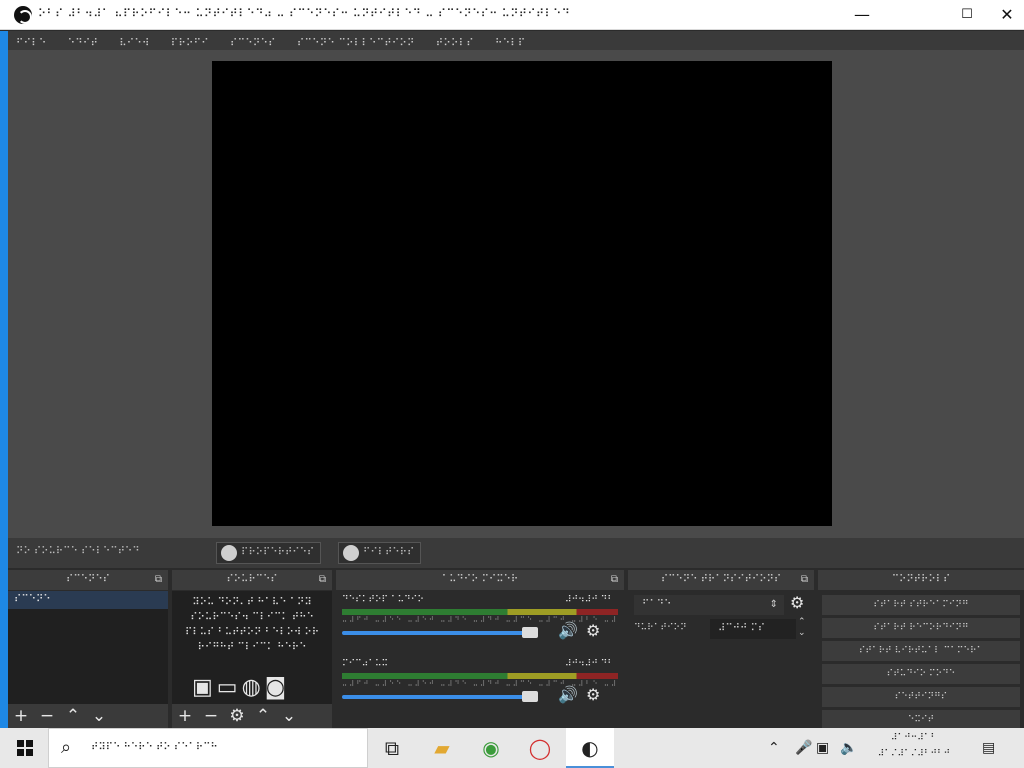 The height and width of the screenshot is (768, 1024). Describe the element at coordinates (442, 748) in the screenshot. I see `file-explorer-icon: ▰` at that location.